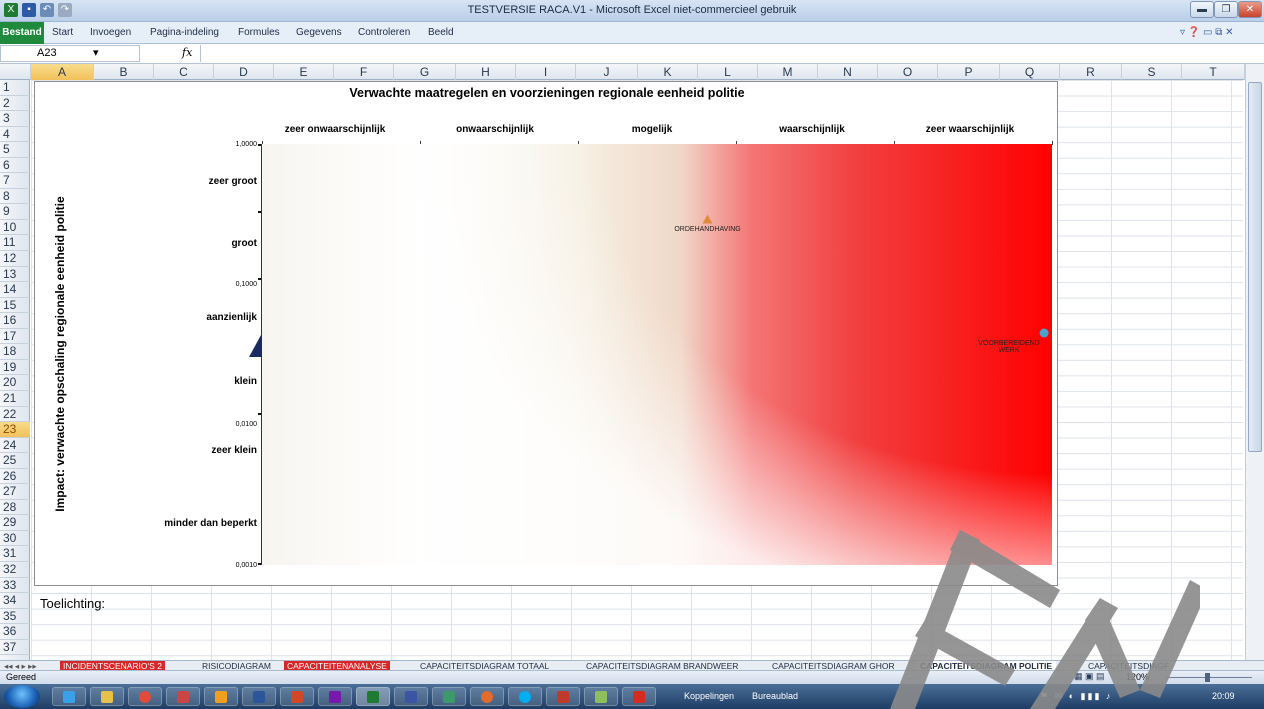  What do you see at coordinates (15, 72) in the screenshot?
I see `select-all-corner` at bounding box center [15, 72].